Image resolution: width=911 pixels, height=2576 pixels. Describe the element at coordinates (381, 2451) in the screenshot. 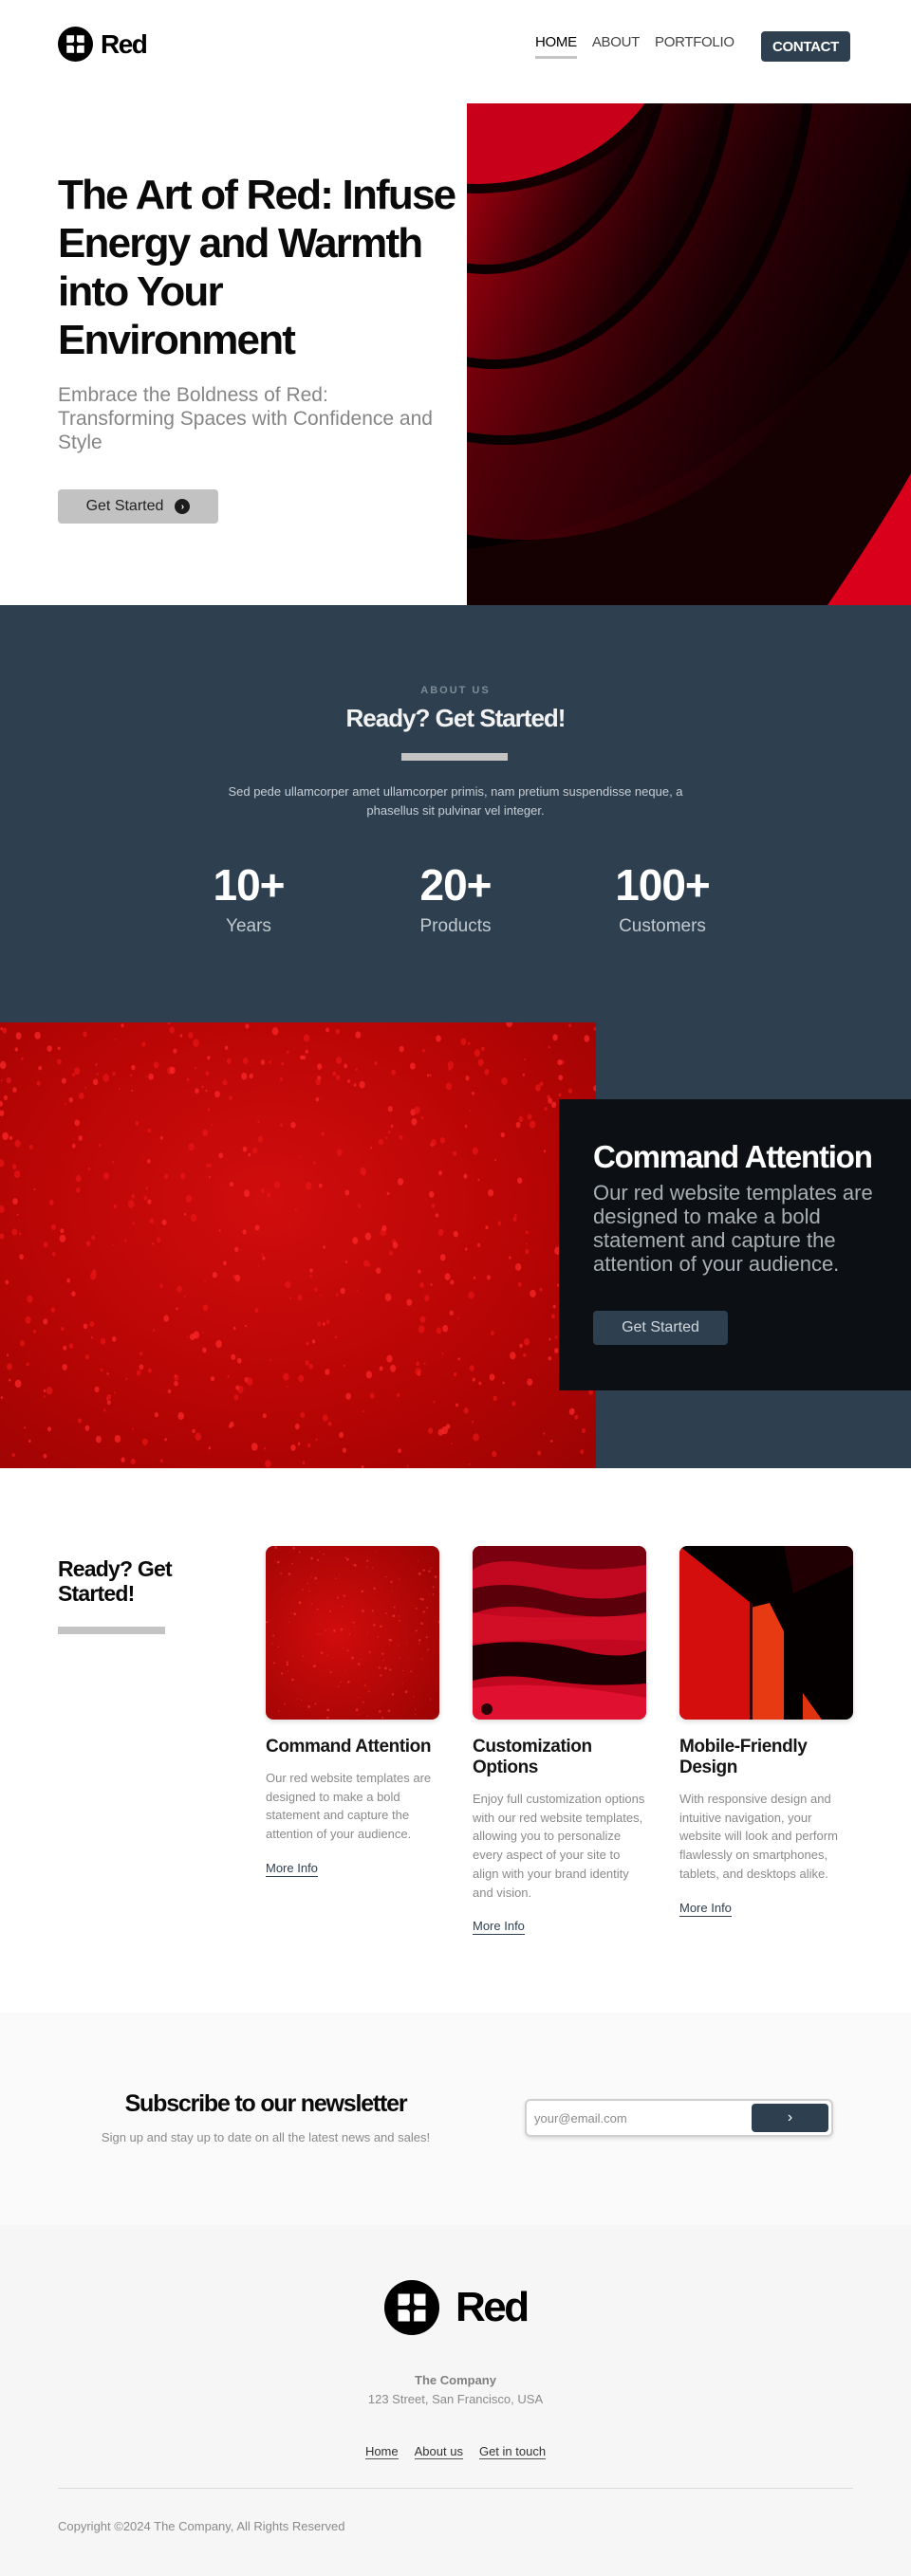

I see `footer-link-home: Home` at that location.